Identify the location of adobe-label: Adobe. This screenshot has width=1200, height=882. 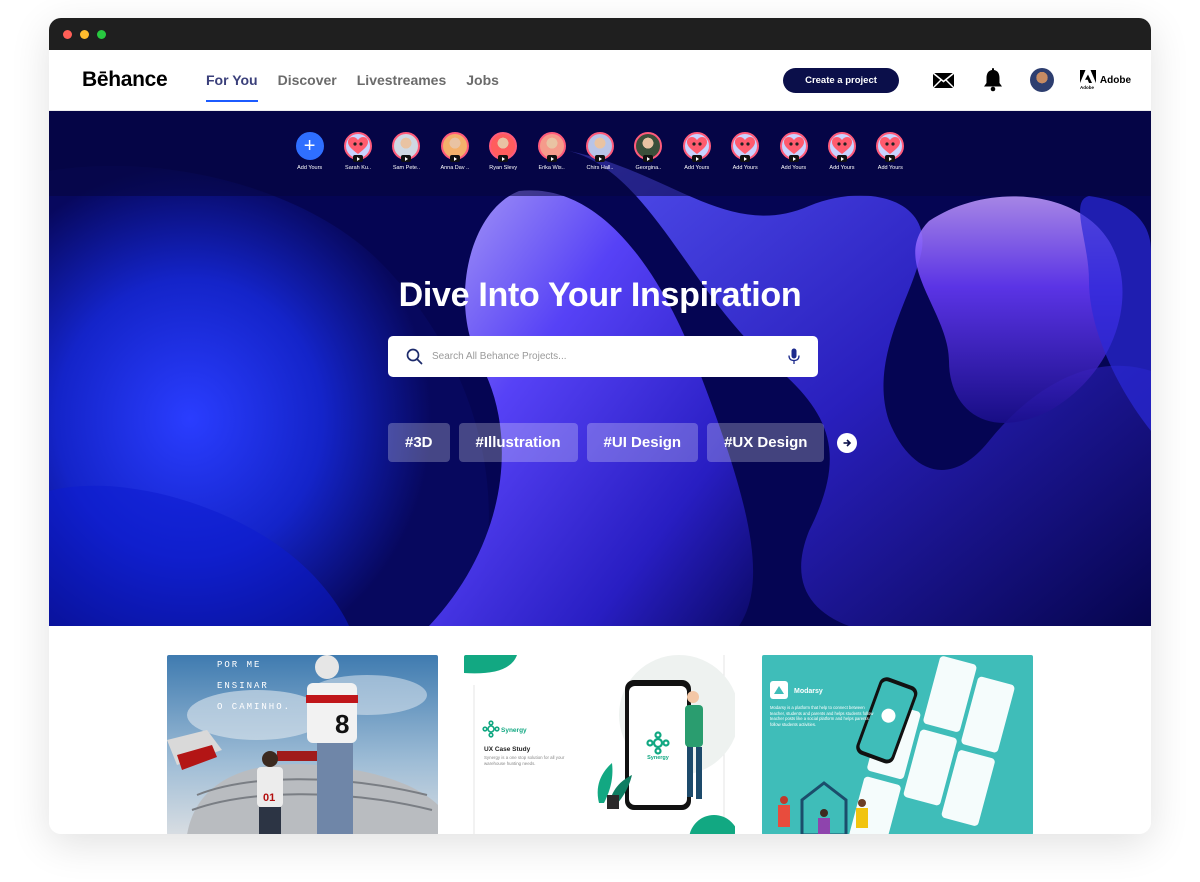
(1115, 80).